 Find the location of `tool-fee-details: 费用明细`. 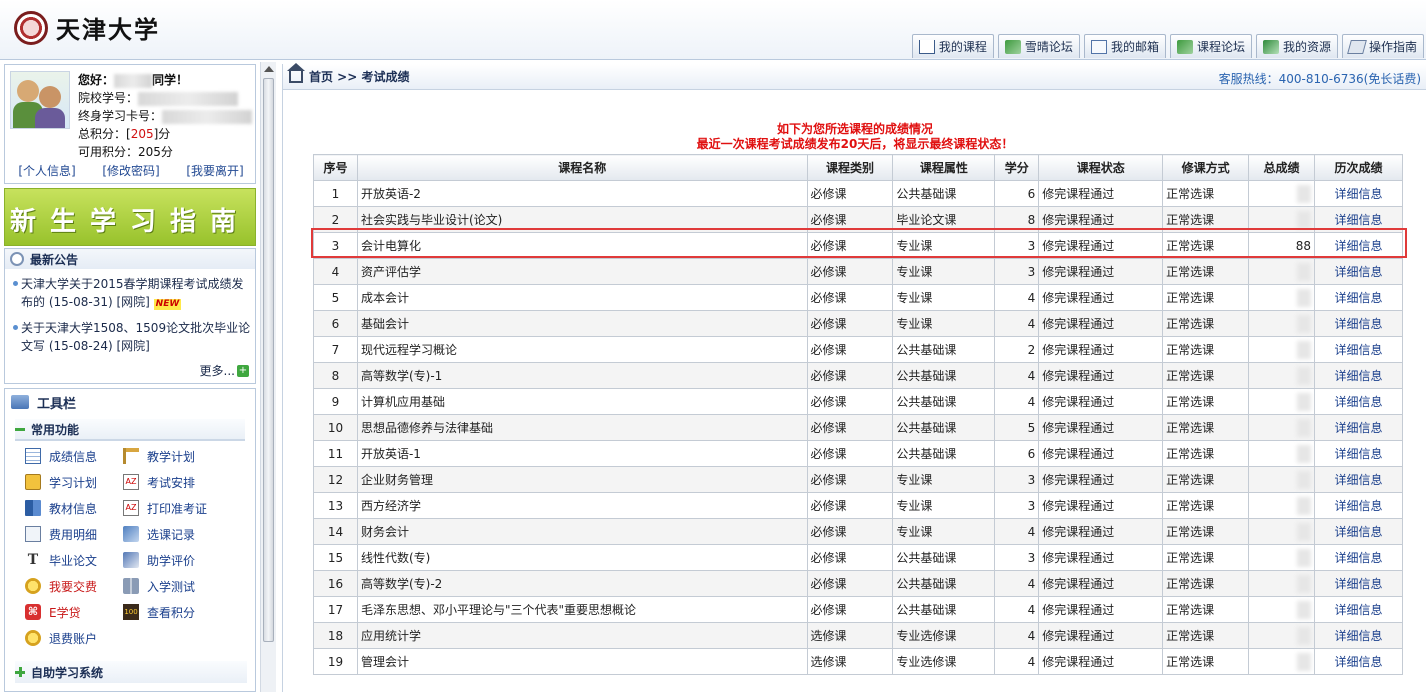

tool-fee-details: 费用明细 is located at coordinates (74, 534).